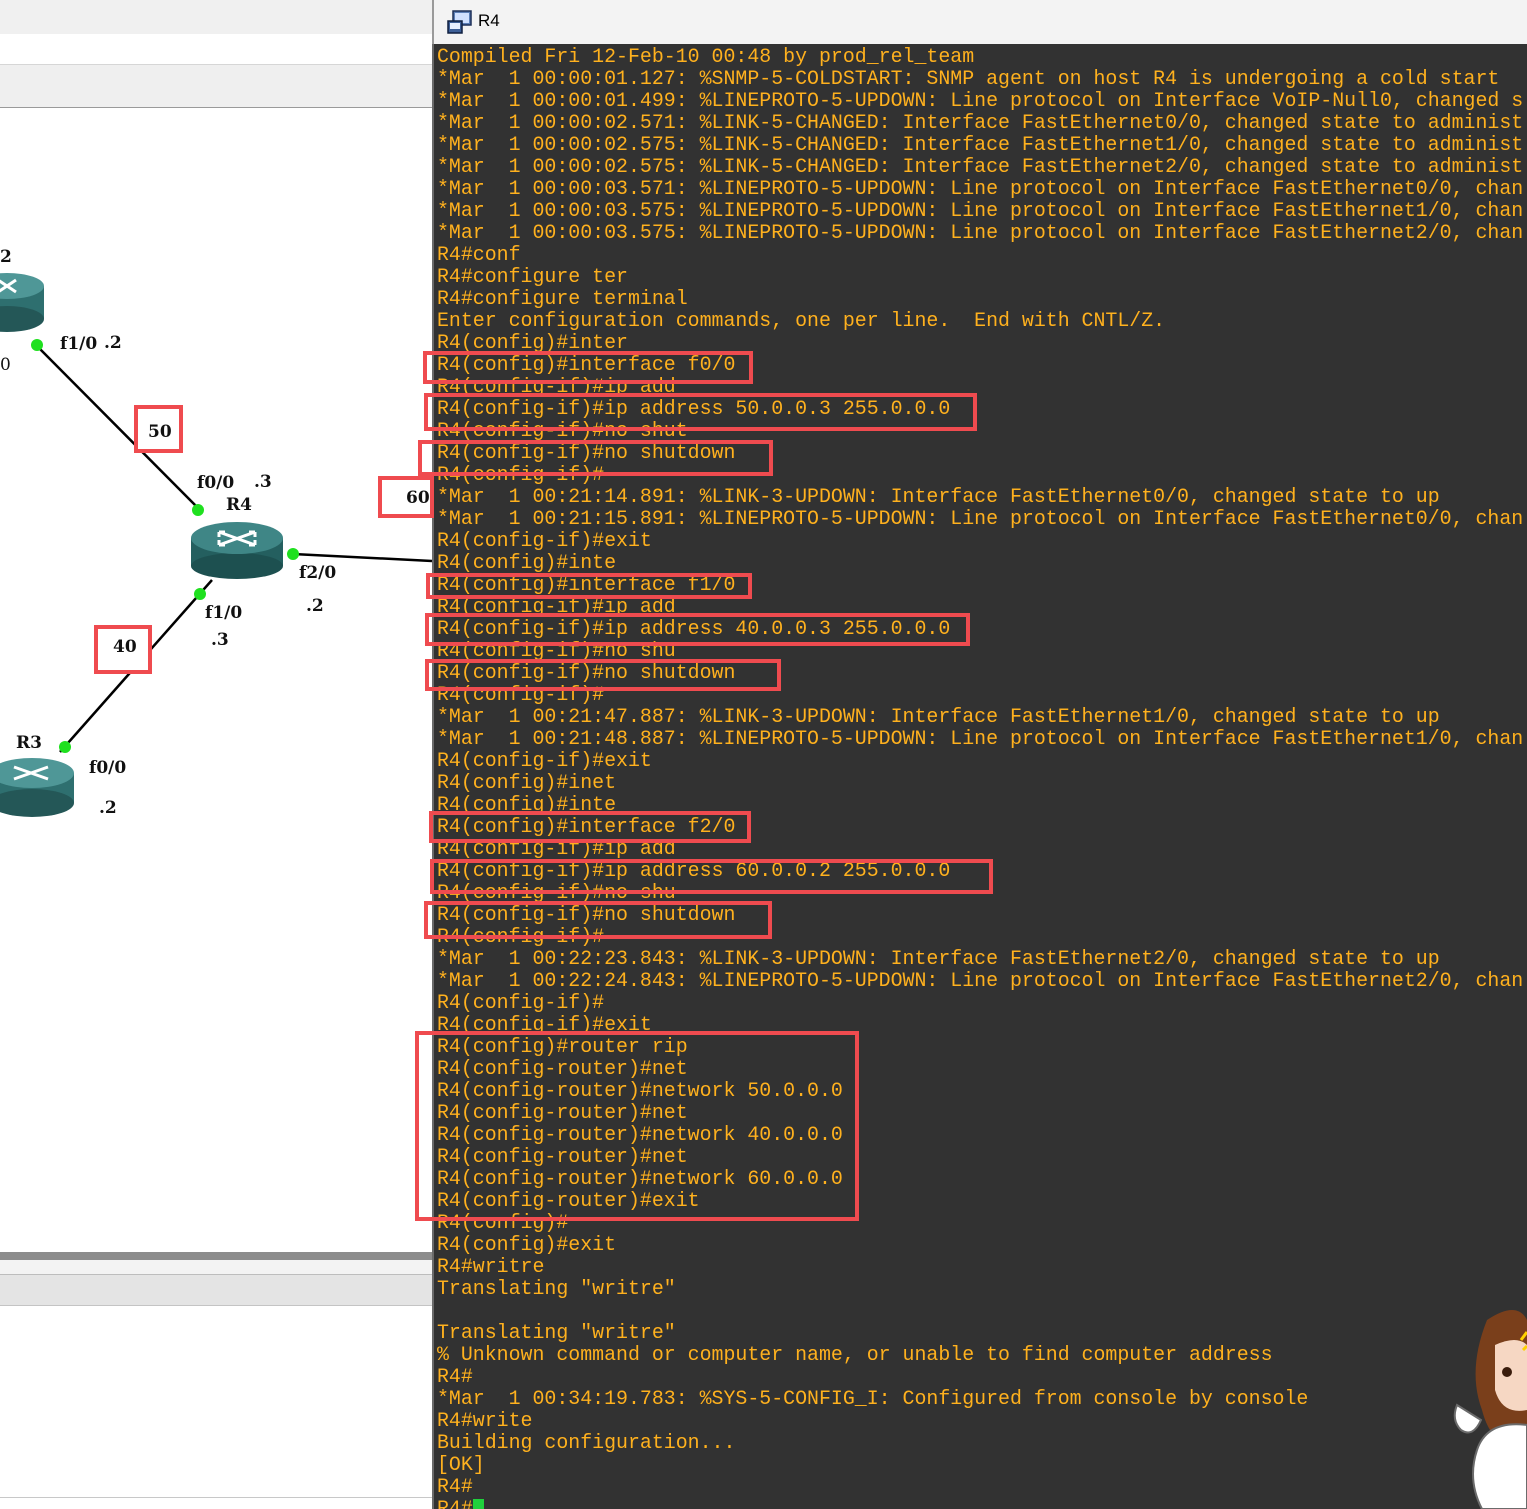 This screenshot has width=1527, height=1509. Describe the element at coordinates (216, 1497) in the screenshot. I see `console-bottom-border` at that location.